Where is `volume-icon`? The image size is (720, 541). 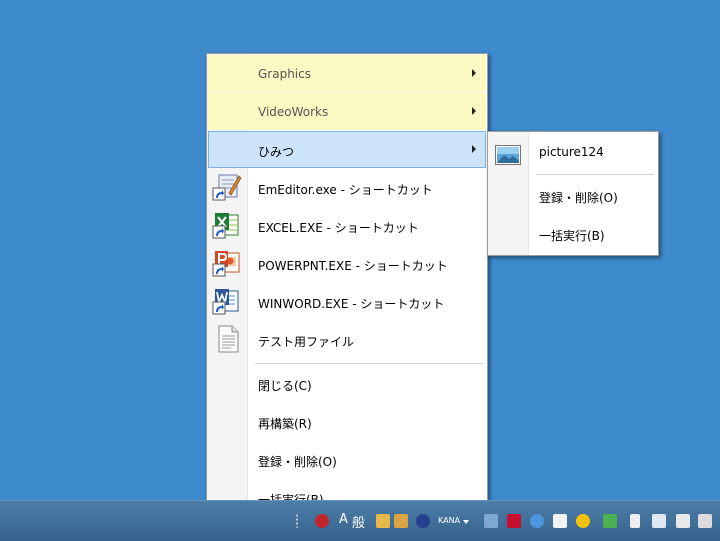 volume-icon is located at coordinates (705, 521).